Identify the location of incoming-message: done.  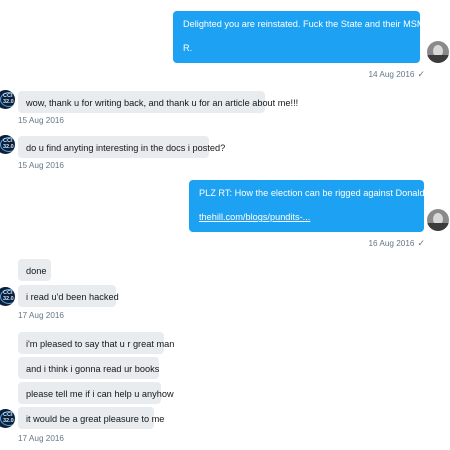
(34, 270).